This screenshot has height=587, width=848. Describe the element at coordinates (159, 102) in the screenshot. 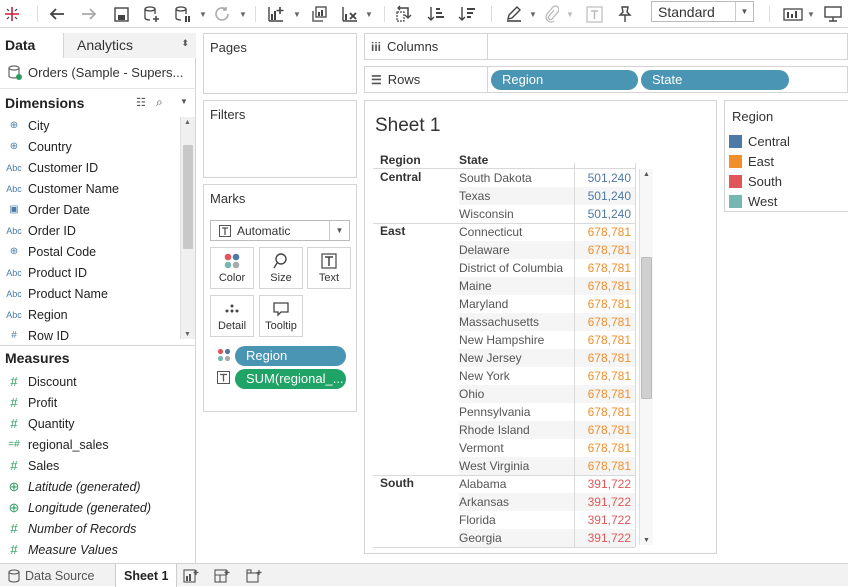

I see `search-icon: ⌕` at that location.